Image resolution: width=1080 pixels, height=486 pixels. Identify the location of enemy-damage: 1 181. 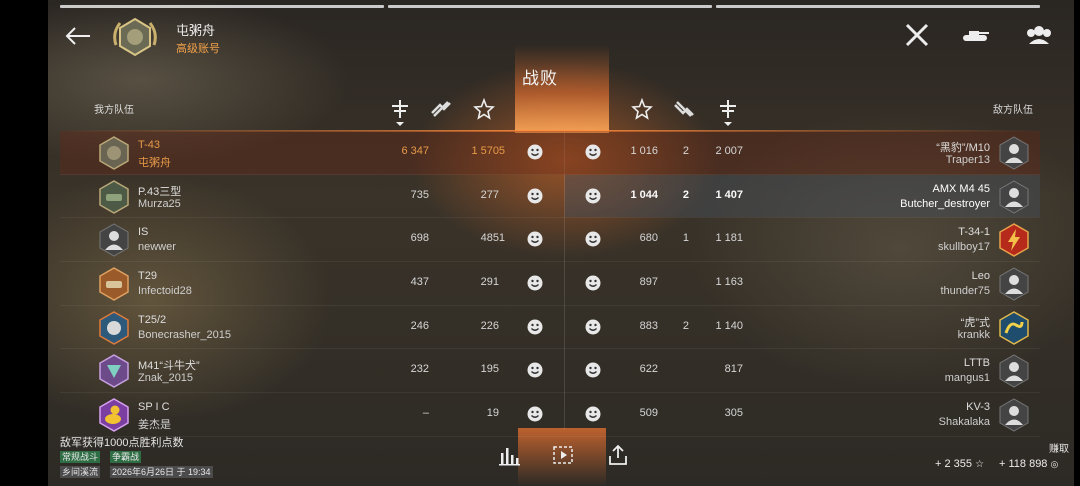
(729, 238).